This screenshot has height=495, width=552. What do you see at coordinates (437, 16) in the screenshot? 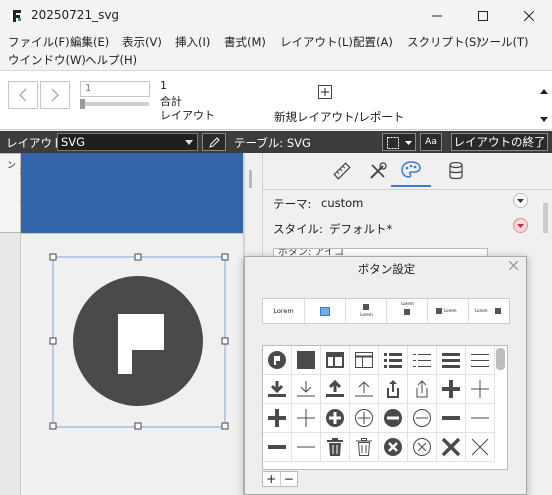
I see `minimize-button` at bounding box center [437, 16].